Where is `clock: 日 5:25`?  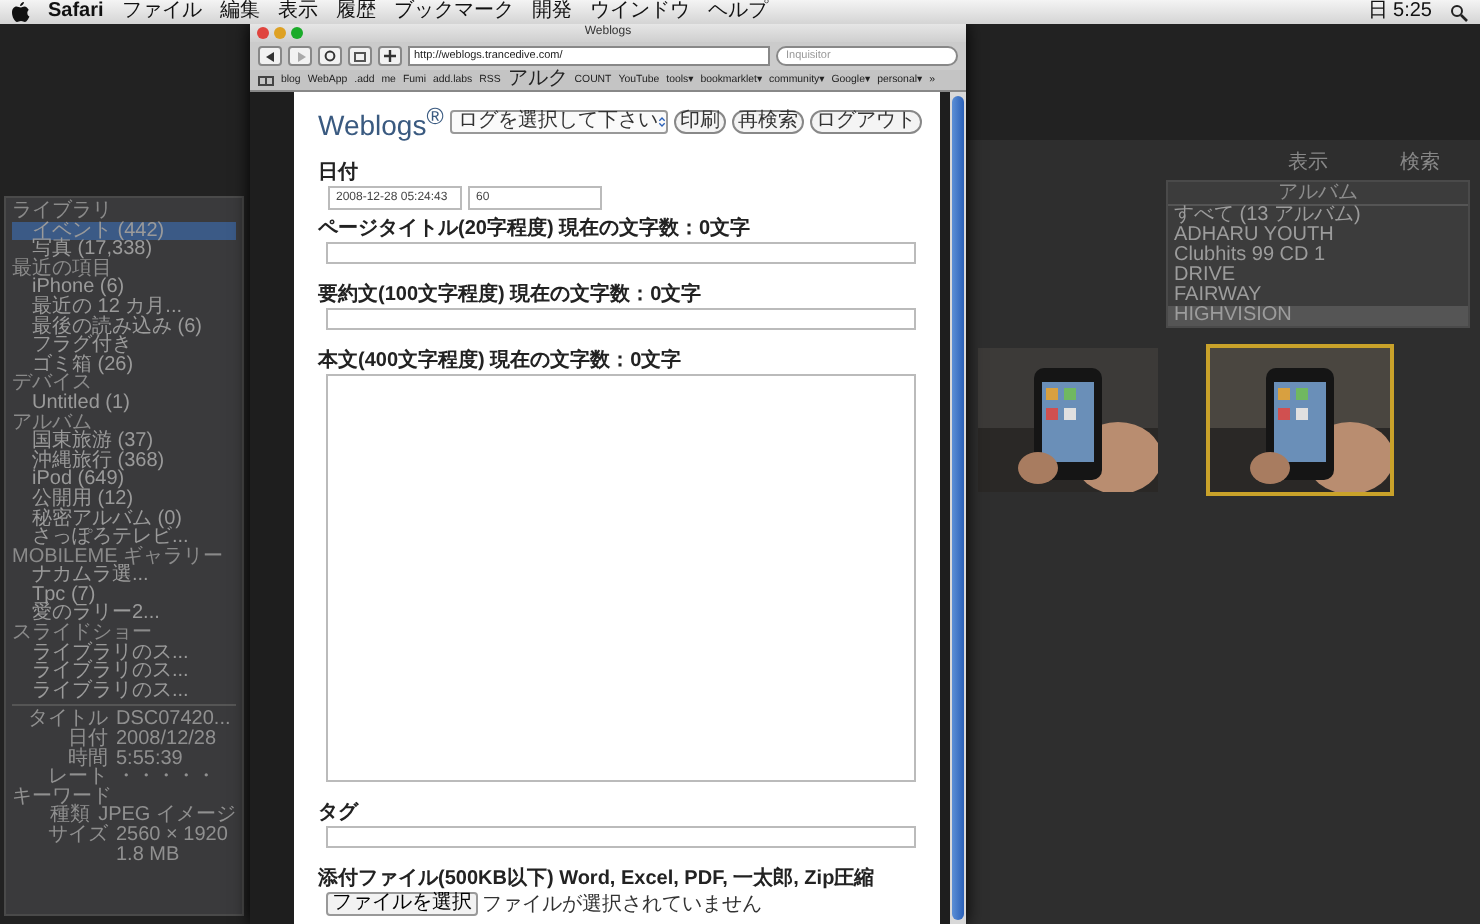
clock: 日 5:25 is located at coordinates (1399, 12).